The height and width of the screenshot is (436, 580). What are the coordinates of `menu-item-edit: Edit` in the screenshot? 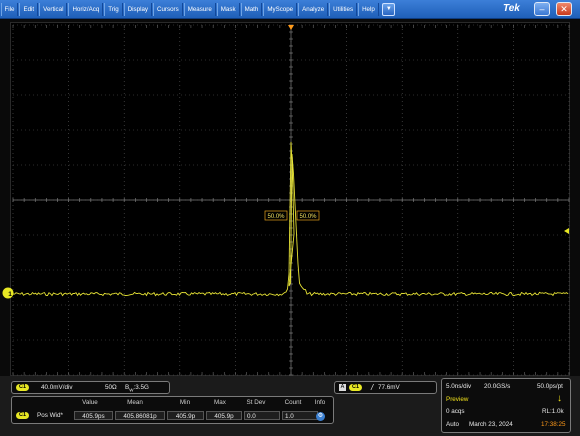 It's located at (29, 9).